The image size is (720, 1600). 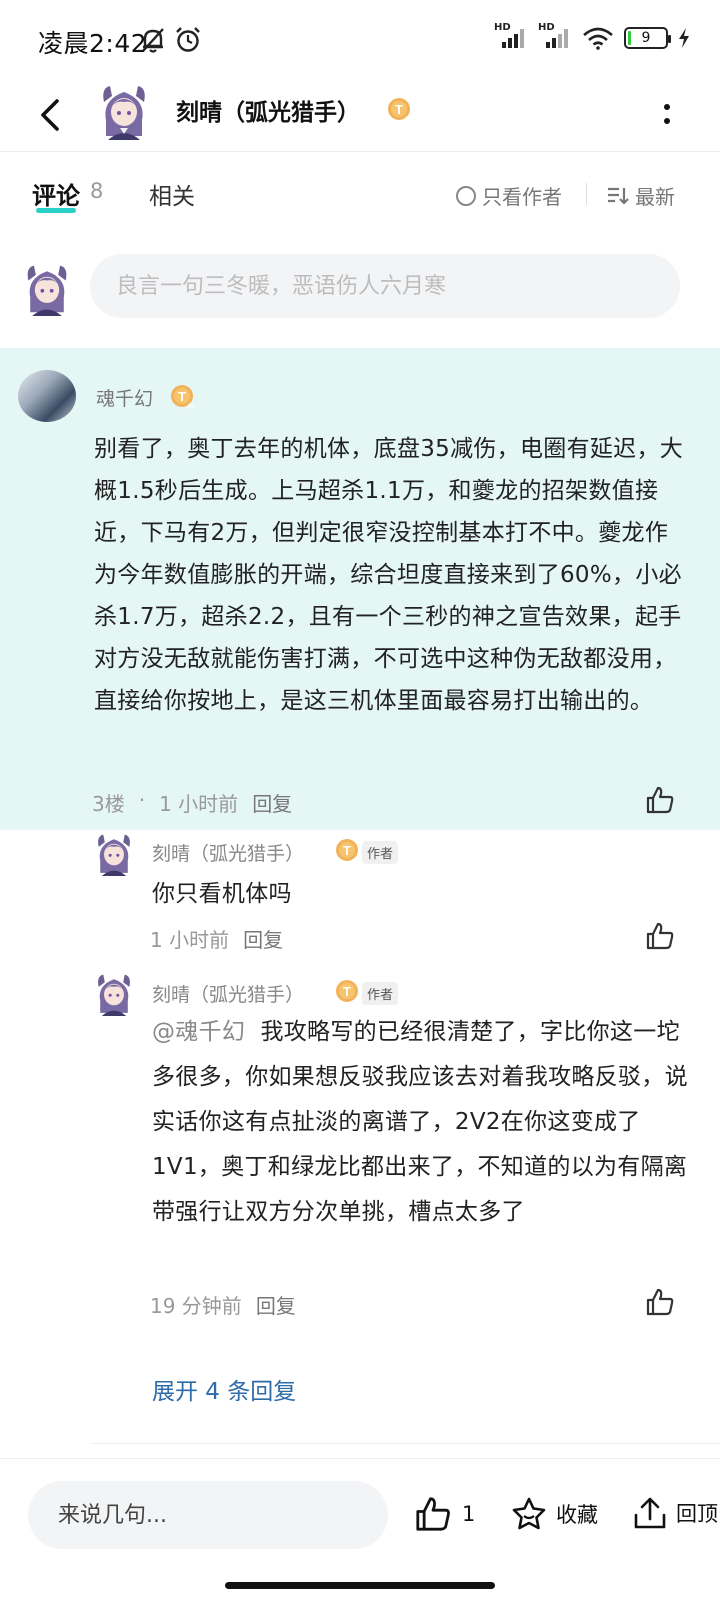 I want to click on reply-time: 1 小时前, so click(x=190, y=940).